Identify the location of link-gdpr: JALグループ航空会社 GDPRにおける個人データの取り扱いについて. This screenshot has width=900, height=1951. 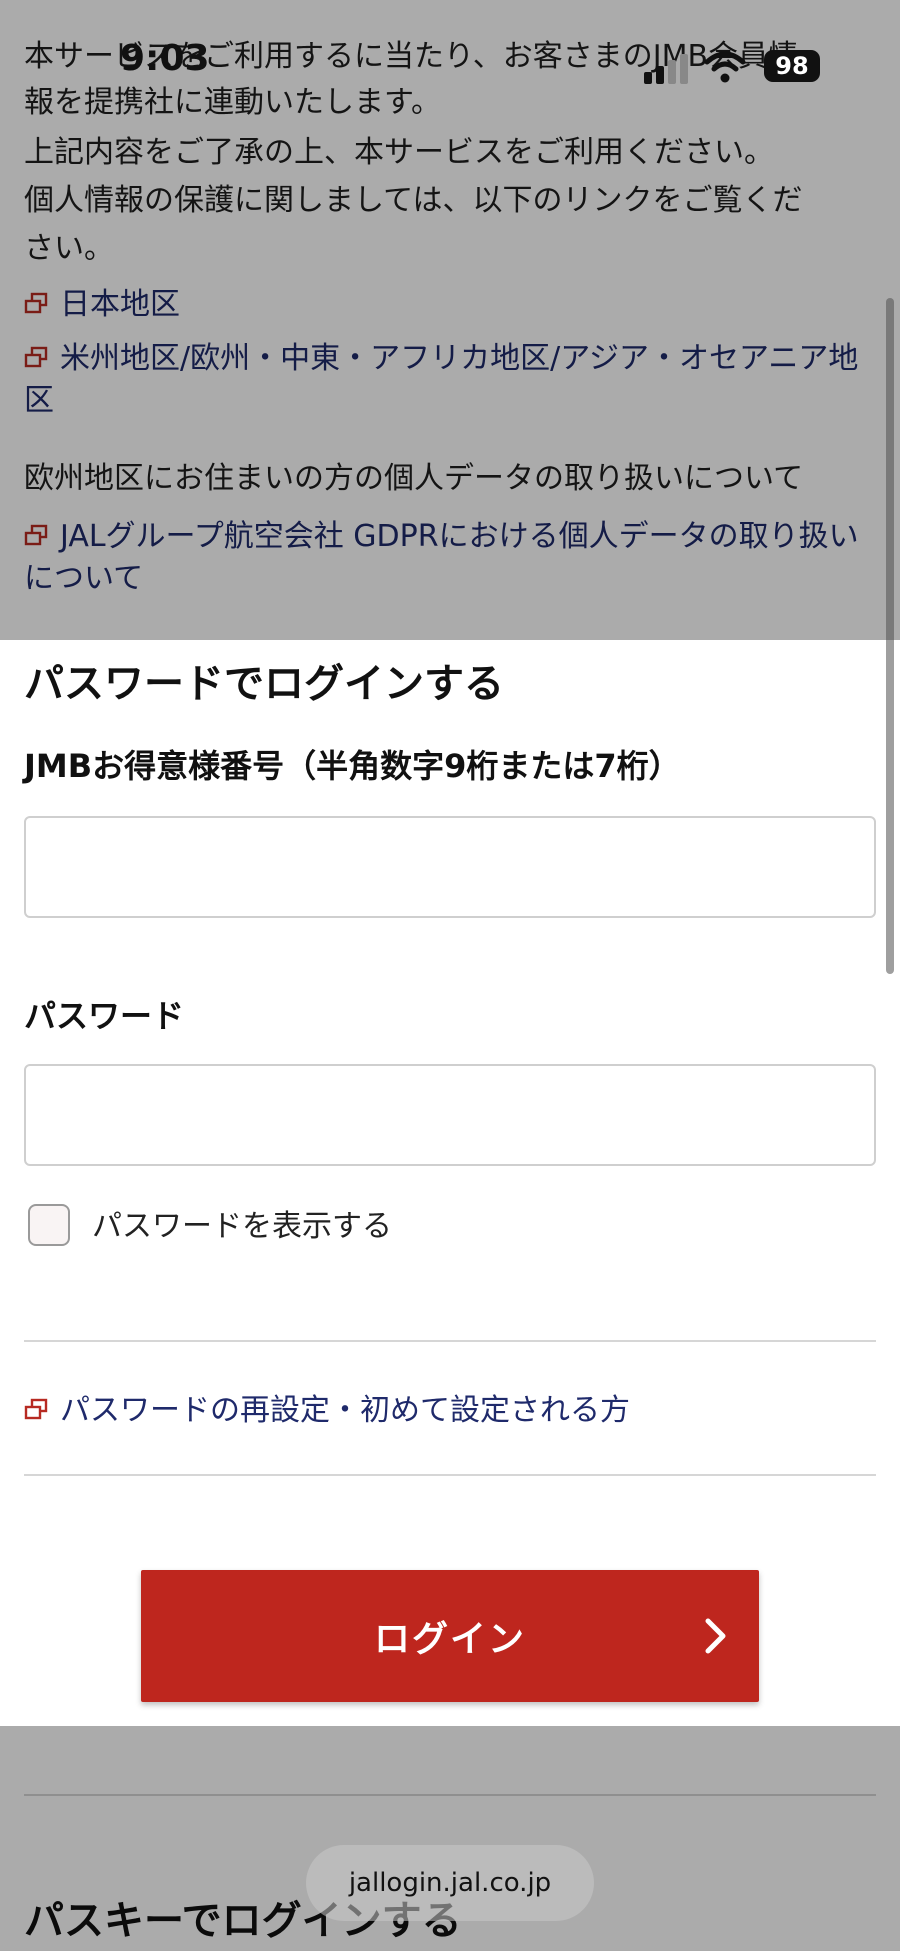
(450, 558).